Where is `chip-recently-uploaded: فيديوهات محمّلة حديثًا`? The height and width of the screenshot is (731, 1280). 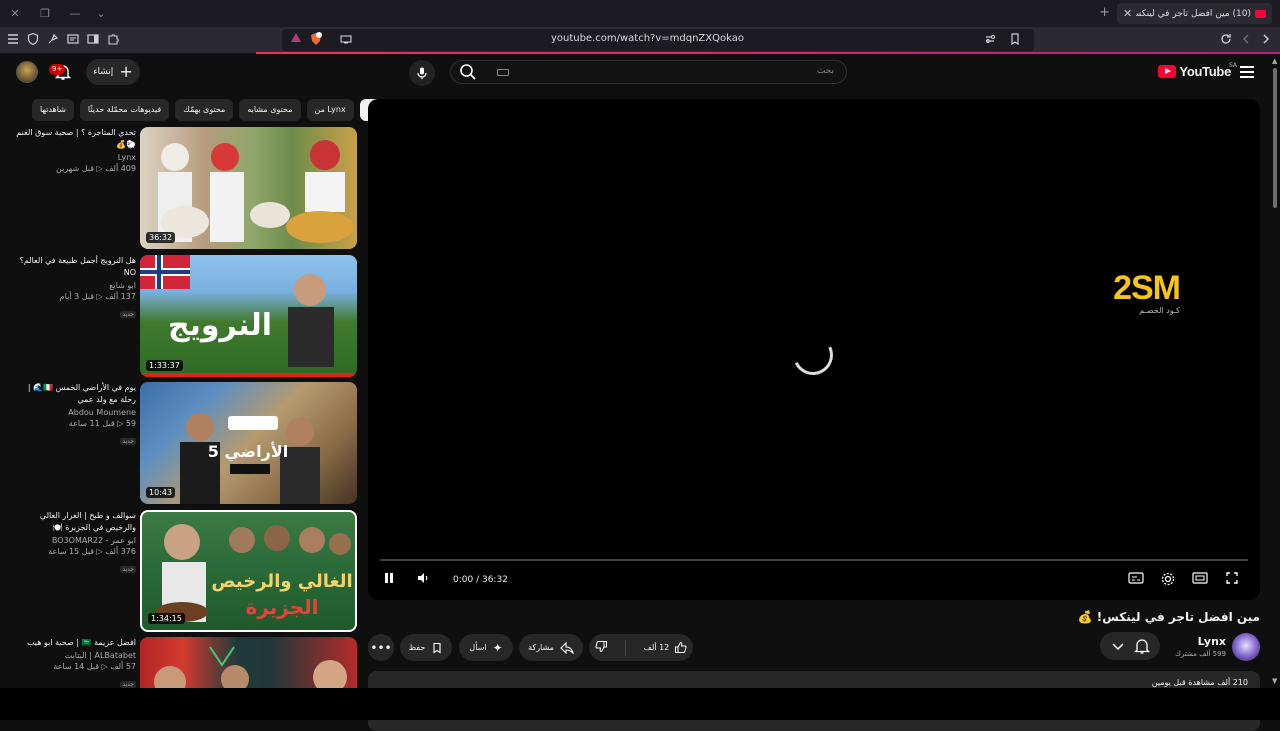 chip-recently-uploaded: فيديوهات محمّلة حديثًا is located at coordinates (124, 110).